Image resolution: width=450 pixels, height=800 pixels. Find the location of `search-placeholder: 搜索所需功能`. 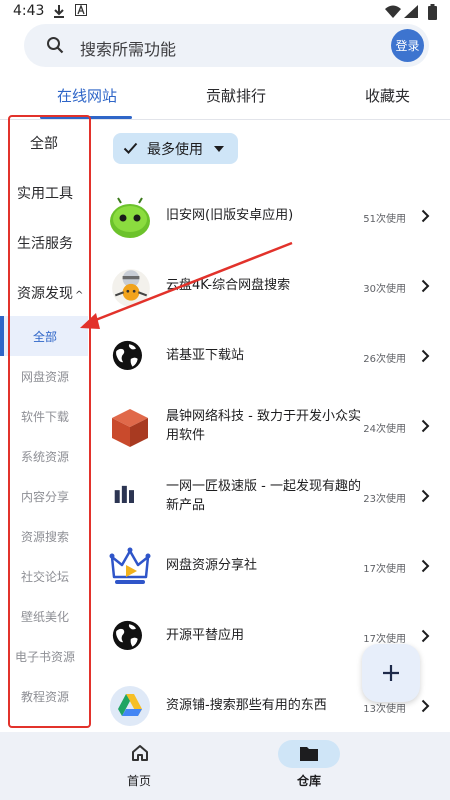

search-placeholder: 搜索所需功能 is located at coordinates (128, 49).